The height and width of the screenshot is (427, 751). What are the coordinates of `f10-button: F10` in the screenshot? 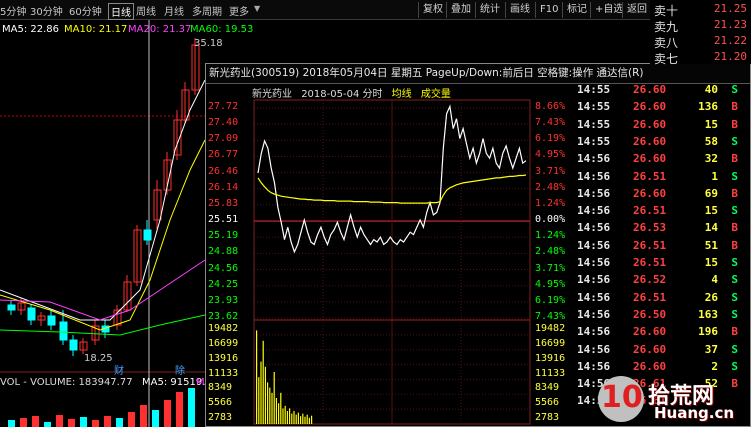 It's located at (548, 10).